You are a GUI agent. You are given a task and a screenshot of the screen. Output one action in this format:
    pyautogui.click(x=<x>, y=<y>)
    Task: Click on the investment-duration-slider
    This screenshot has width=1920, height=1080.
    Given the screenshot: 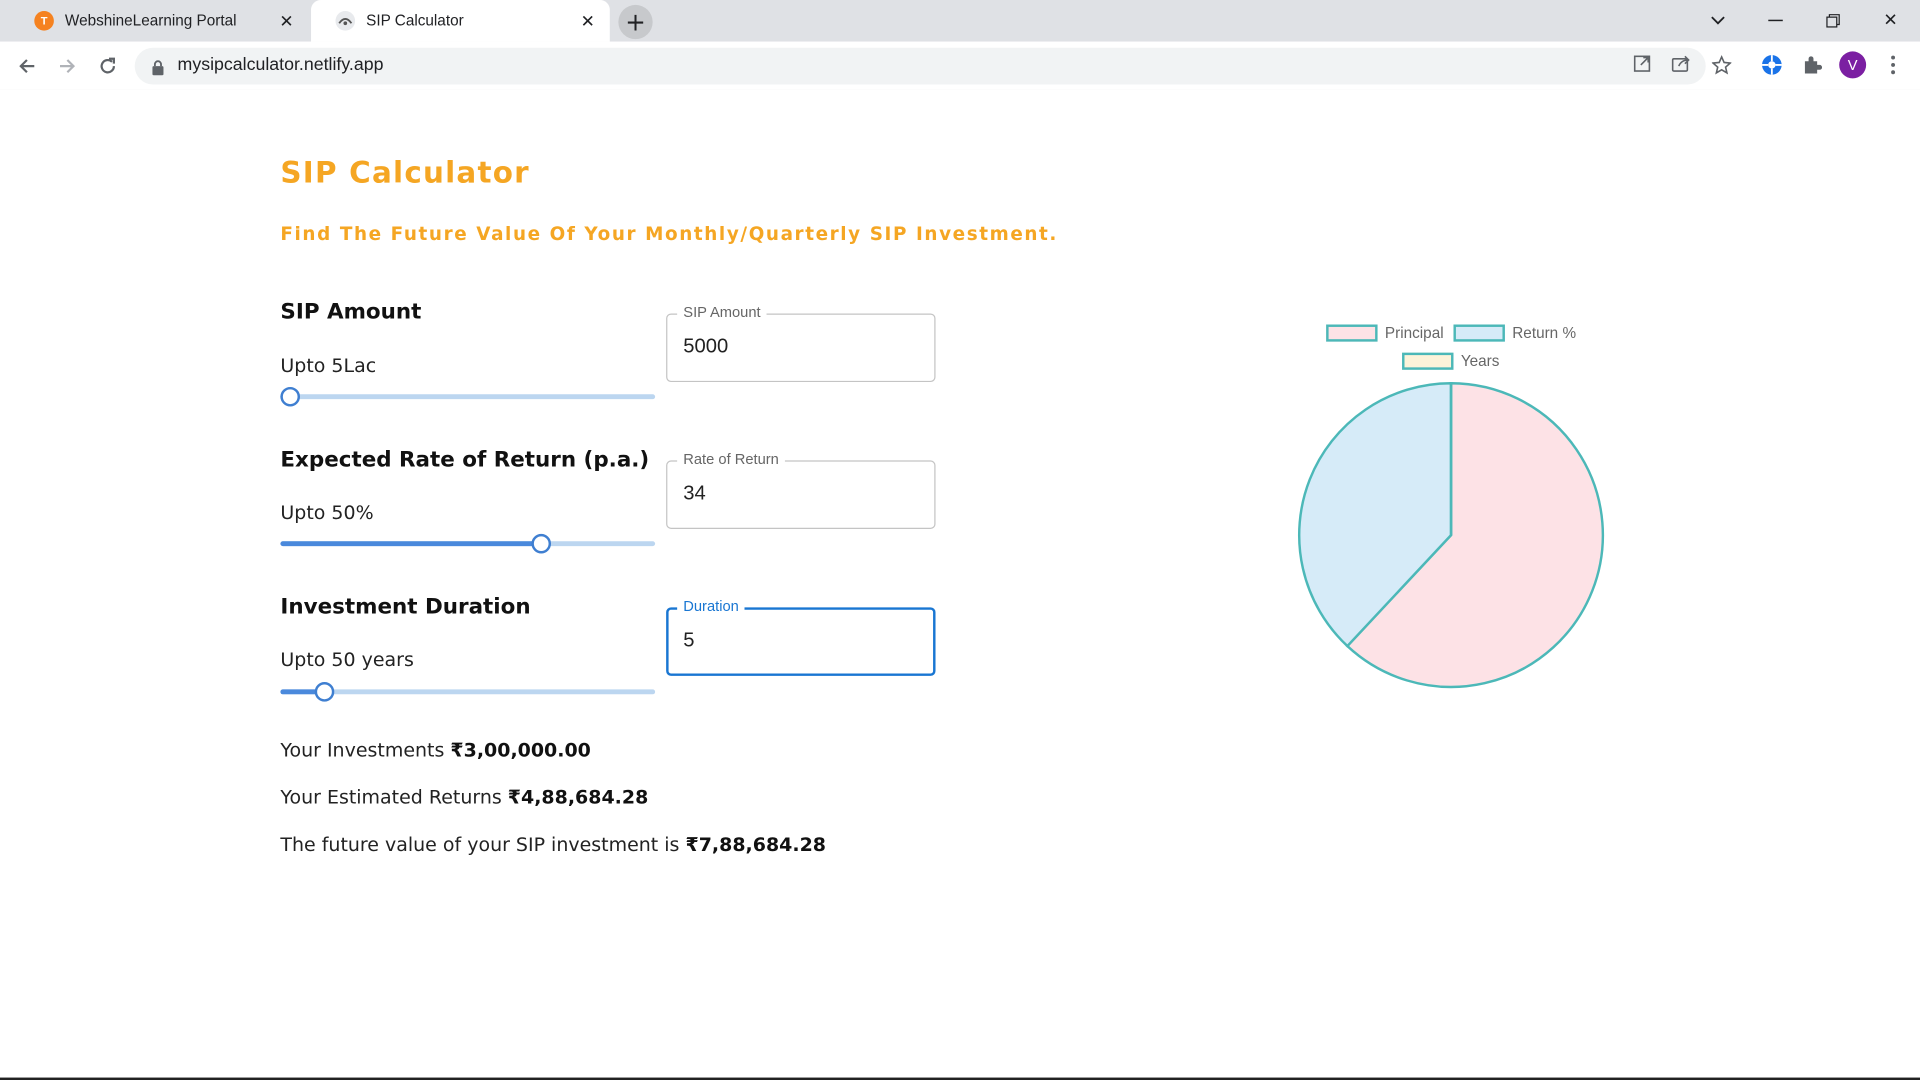 What is the action you would take?
    pyautogui.click(x=468, y=692)
    